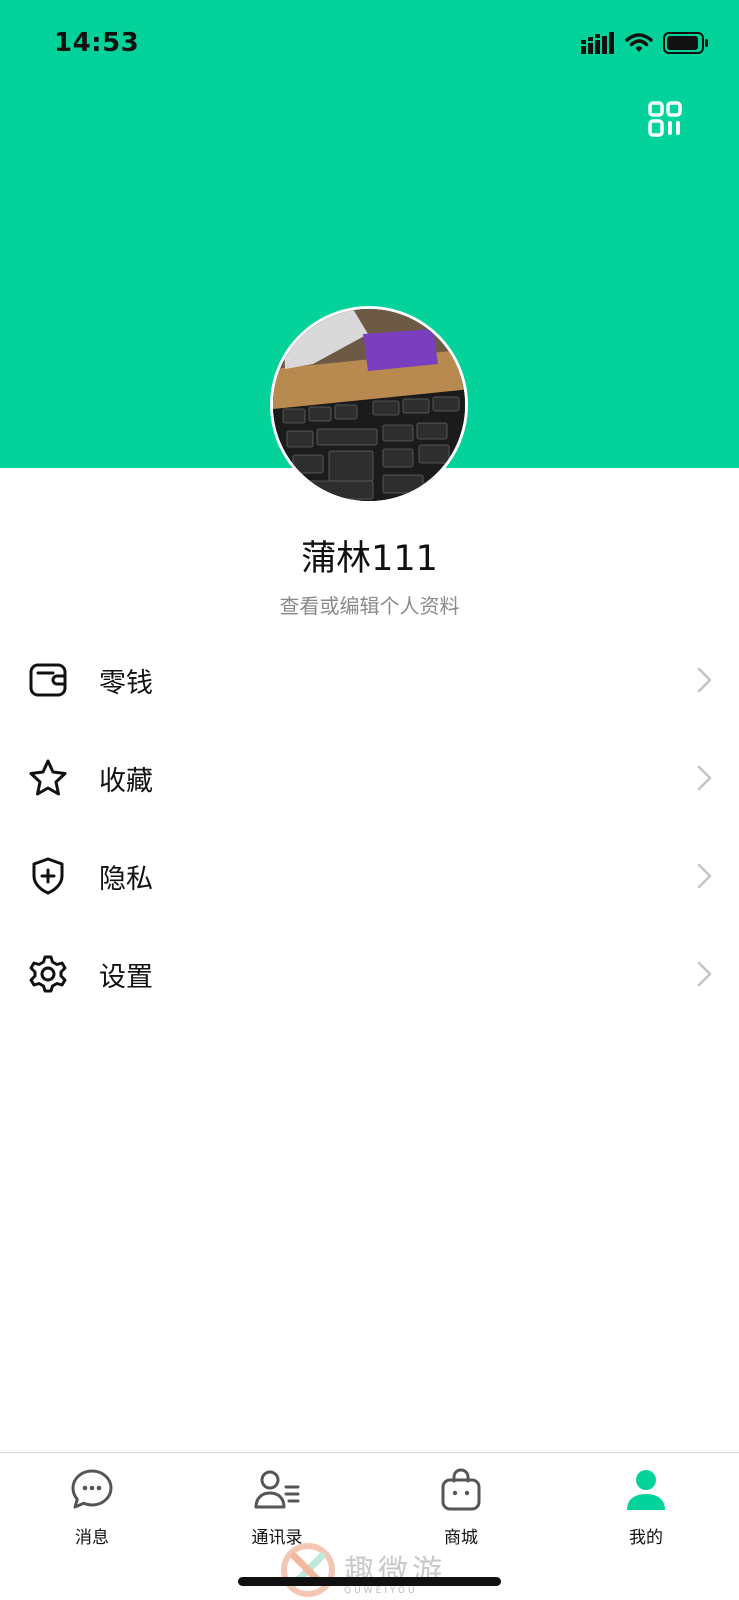  Describe the element at coordinates (639, 45) in the screenshot. I see `wifi-icon` at that location.